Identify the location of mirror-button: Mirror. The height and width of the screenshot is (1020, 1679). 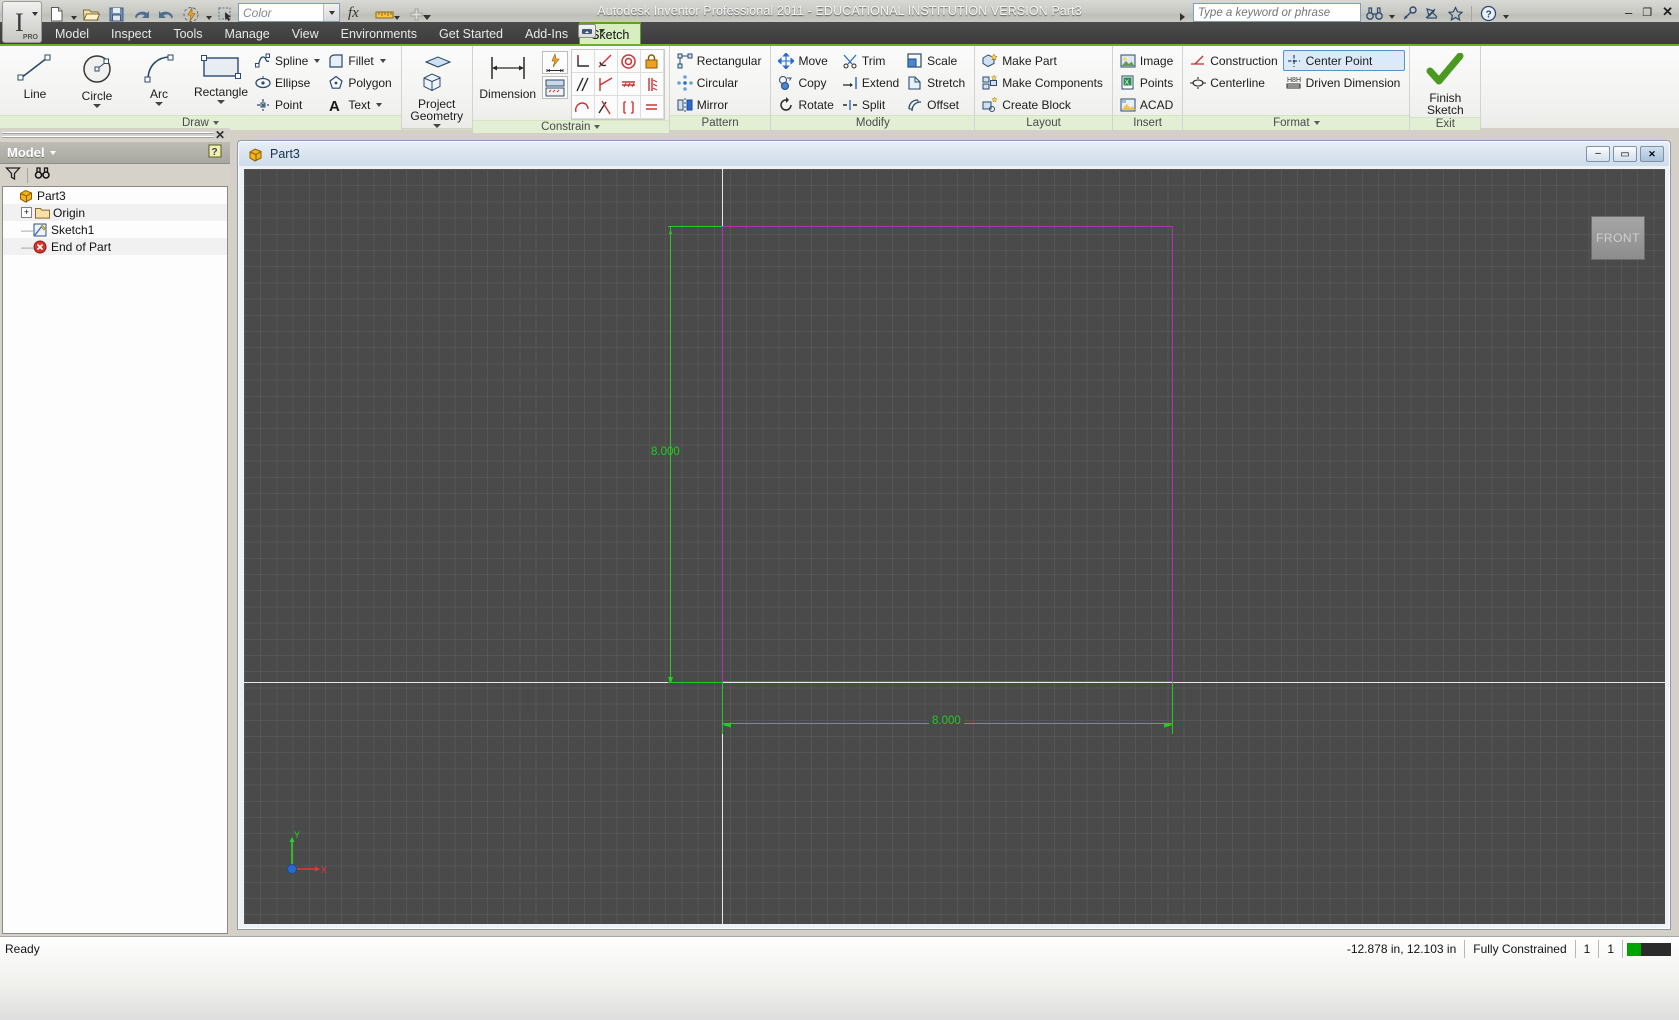
(720, 104).